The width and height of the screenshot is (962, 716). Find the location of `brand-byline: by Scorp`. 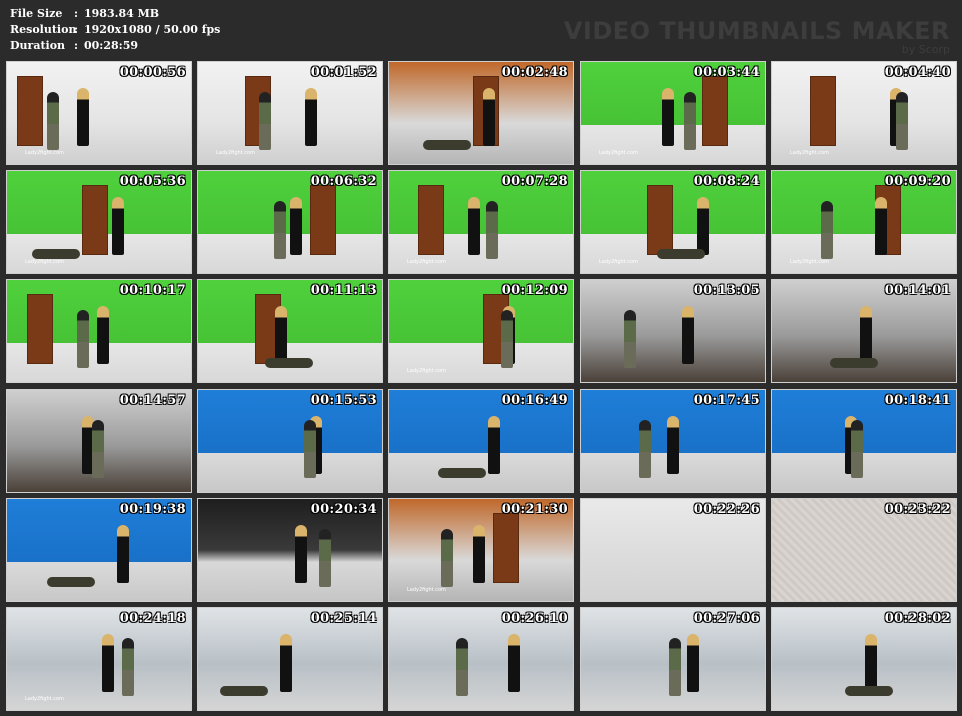

brand-byline: by Scorp is located at coordinates (925, 49).